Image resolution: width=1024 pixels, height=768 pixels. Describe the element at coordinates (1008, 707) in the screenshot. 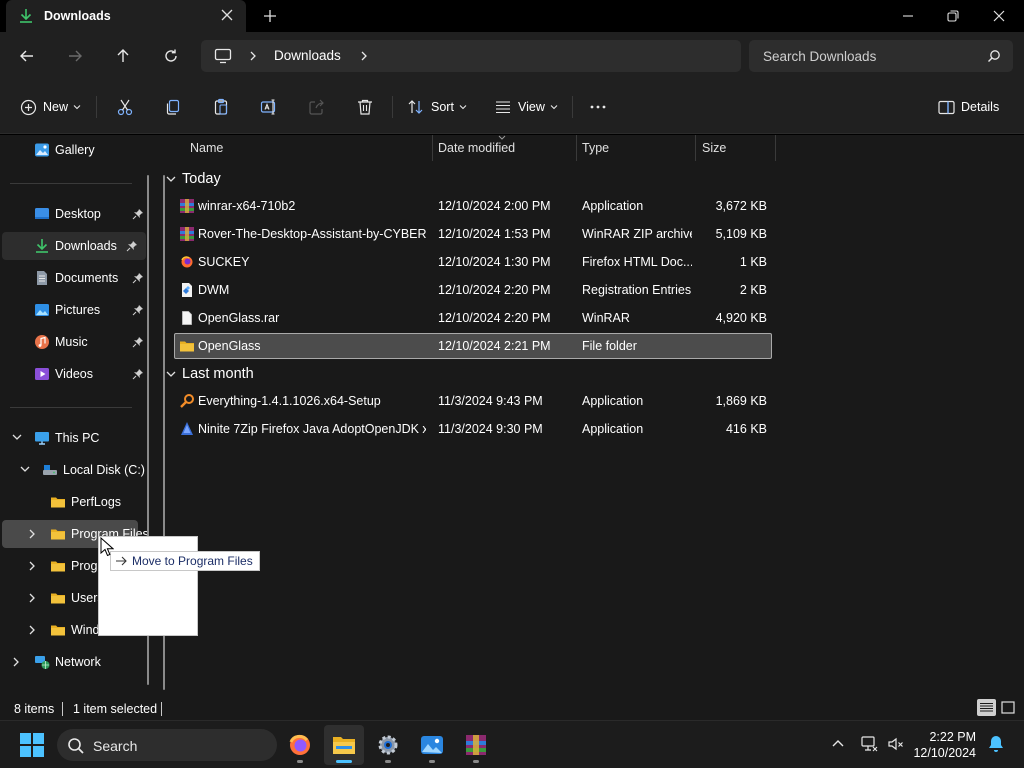

I see `tiles-view-toggle` at that location.